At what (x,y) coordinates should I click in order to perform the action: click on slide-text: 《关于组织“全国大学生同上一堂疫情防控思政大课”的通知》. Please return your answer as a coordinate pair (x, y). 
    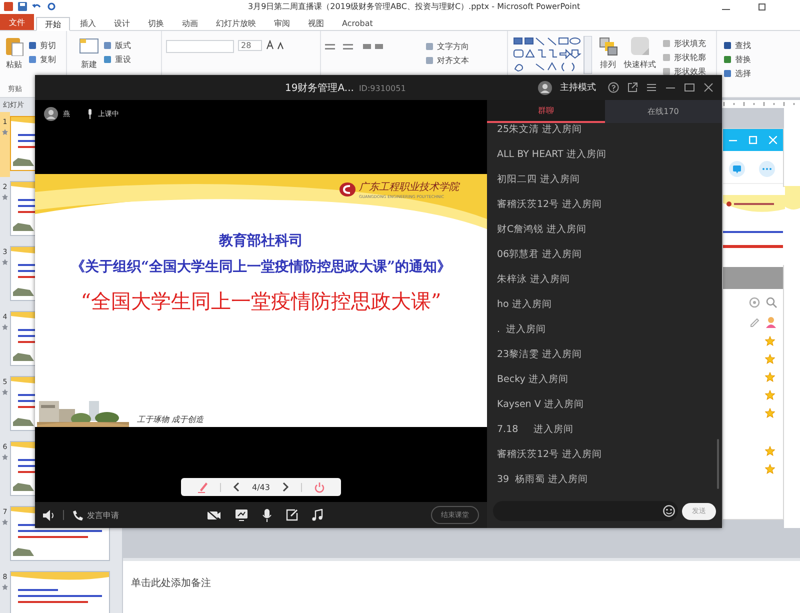
    Looking at the image, I should click on (261, 267).